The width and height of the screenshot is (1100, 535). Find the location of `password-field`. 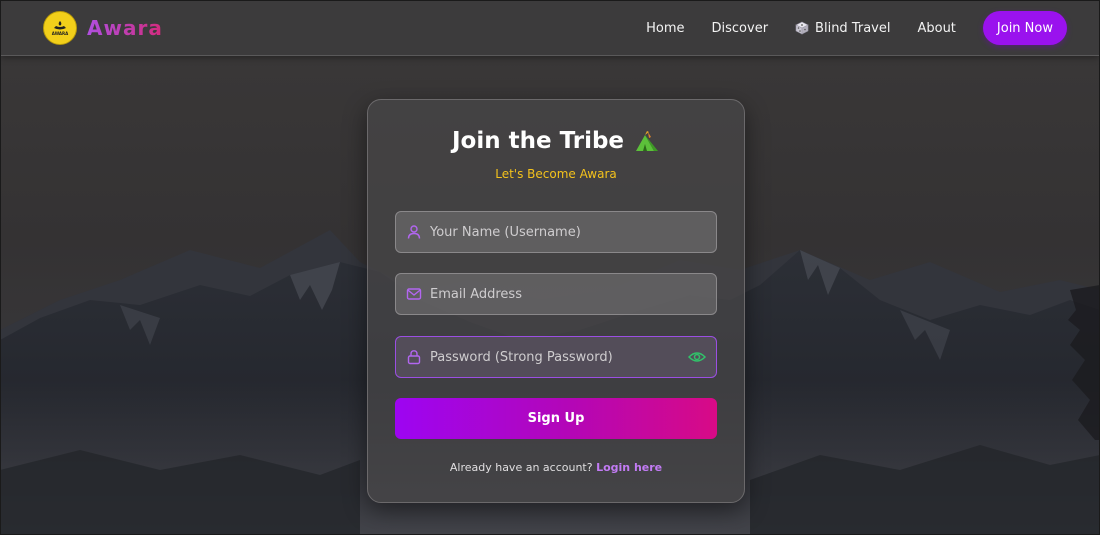

password-field is located at coordinates (556, 357).